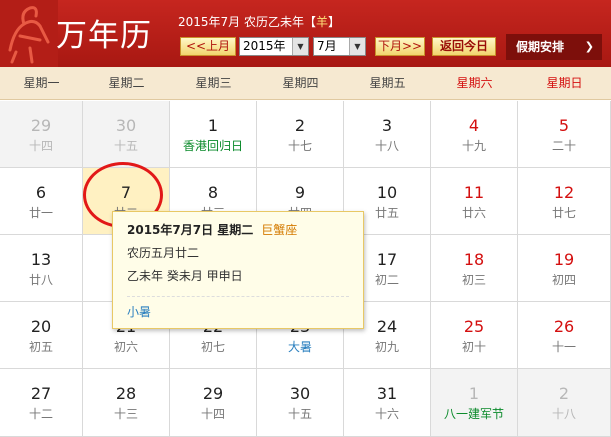 The height and width of the screenshot is (437, 611). I want to click on holiday-label: 香港回归日, so click(212, 146).